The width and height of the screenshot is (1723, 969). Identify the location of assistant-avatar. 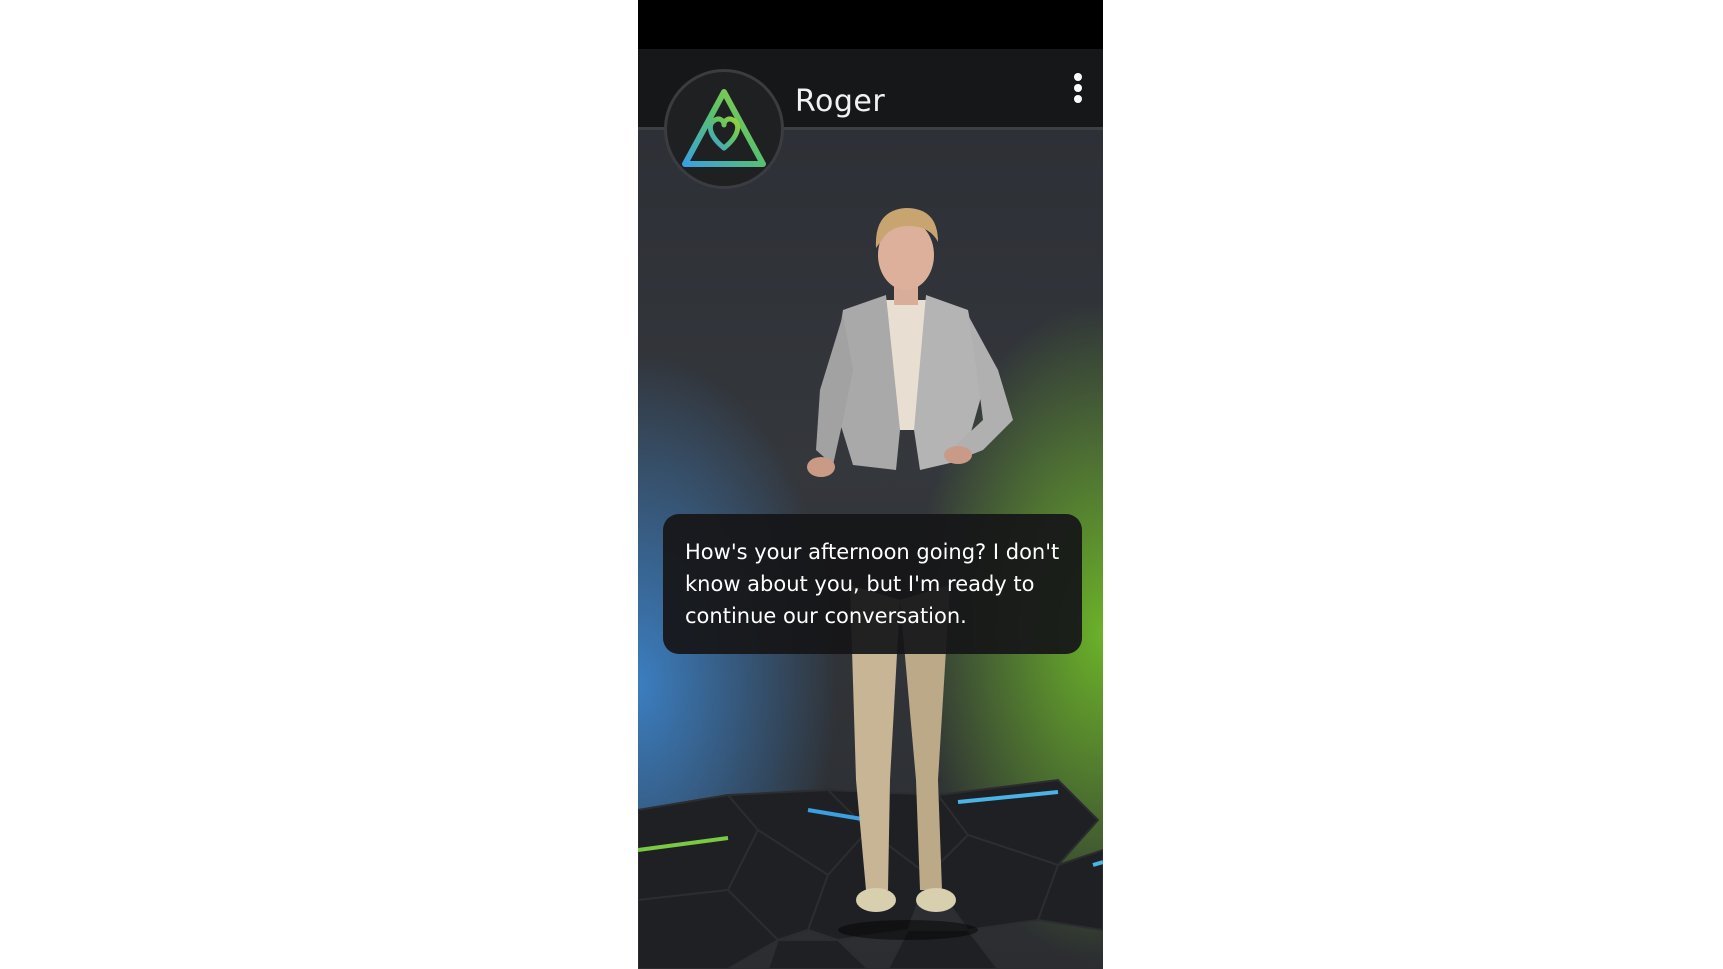
(724, 129).